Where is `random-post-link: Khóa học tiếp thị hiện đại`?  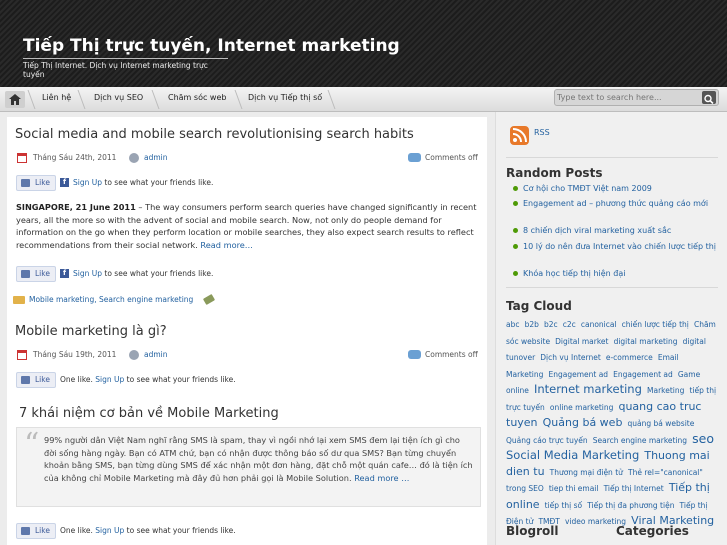
random-post-link: Khóa học tiếp thị hiện đại is located at coordinates (615, 274).